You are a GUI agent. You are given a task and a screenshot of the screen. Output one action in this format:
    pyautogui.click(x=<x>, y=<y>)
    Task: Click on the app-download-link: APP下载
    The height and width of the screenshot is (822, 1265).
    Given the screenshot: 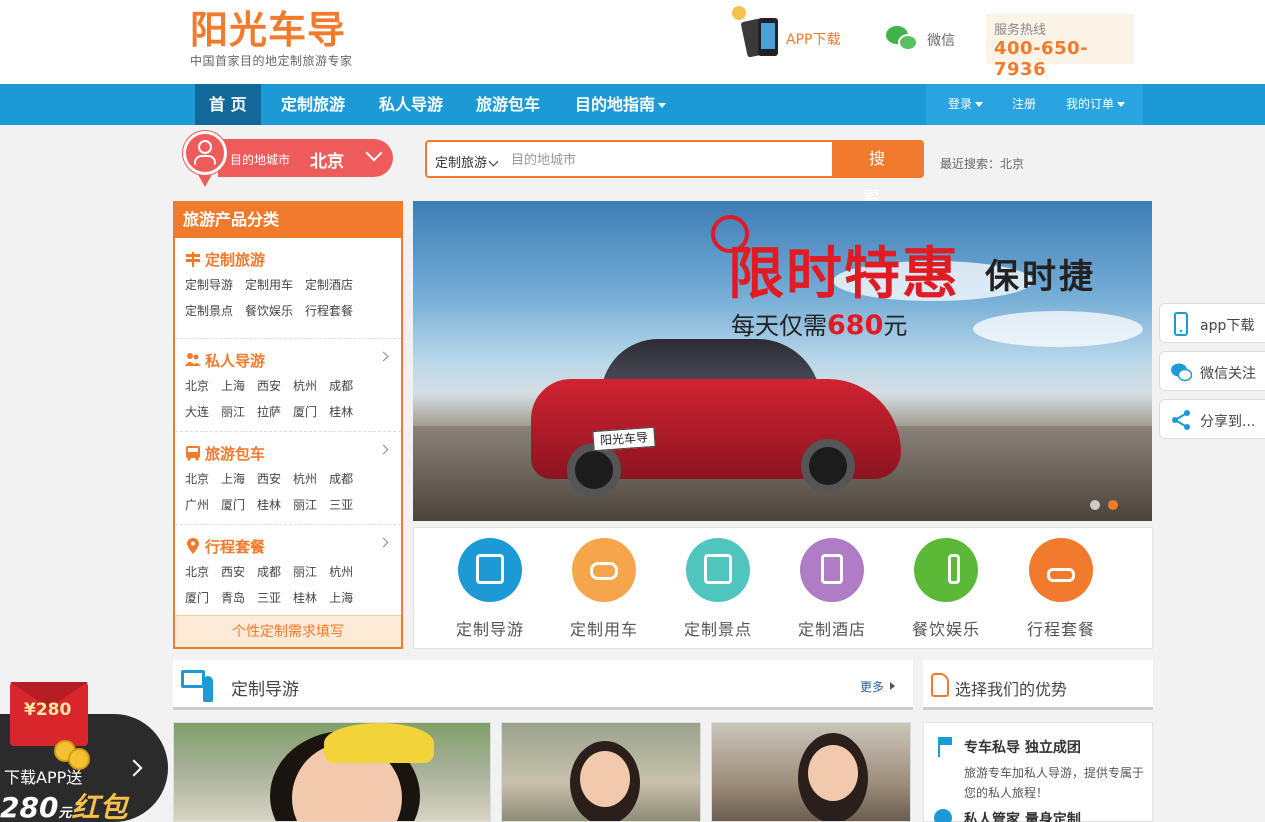 What is the action you would take?
    pyautogui.click(x=790, y=34)
    